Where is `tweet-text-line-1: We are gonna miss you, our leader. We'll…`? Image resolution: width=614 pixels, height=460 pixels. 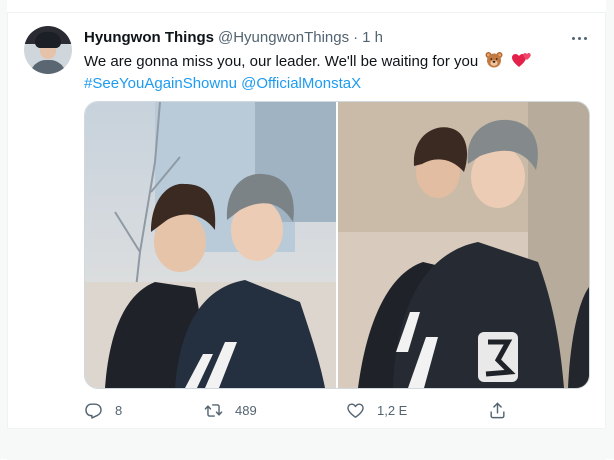
tweet-text-line-1: We are gonna miss you, our leader. We'll… is located at coordinates (334, 62).